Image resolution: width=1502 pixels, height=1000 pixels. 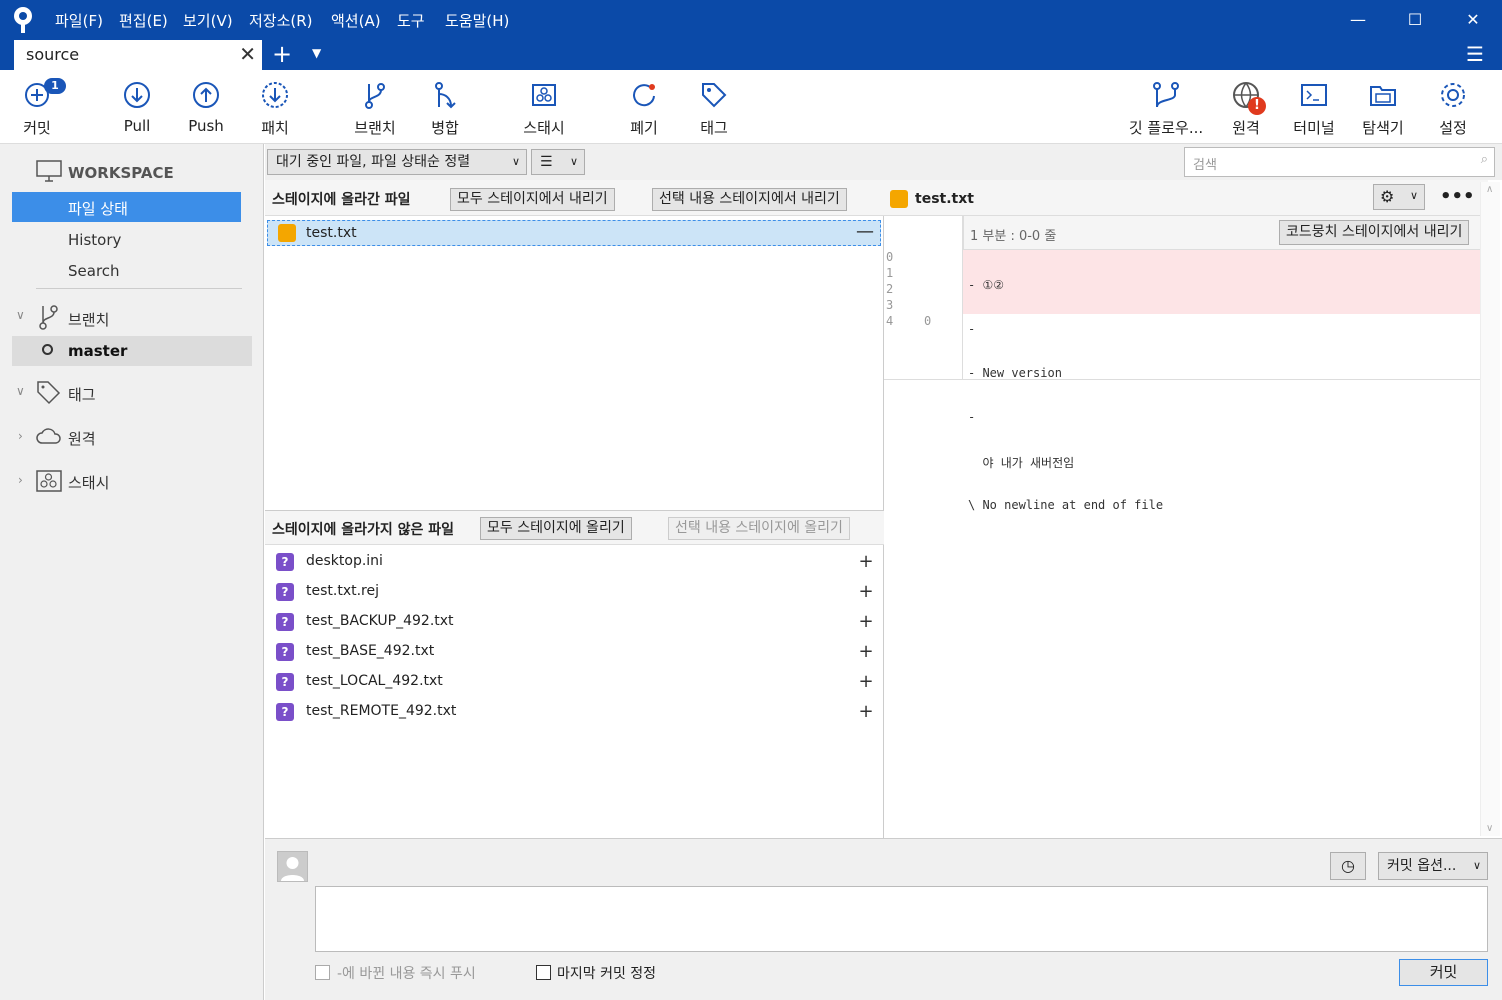 What do you see at coordinates (37, 107) in the screenshot?
I see `commit-button: 1 커밋` at bounding box center [37, 107].